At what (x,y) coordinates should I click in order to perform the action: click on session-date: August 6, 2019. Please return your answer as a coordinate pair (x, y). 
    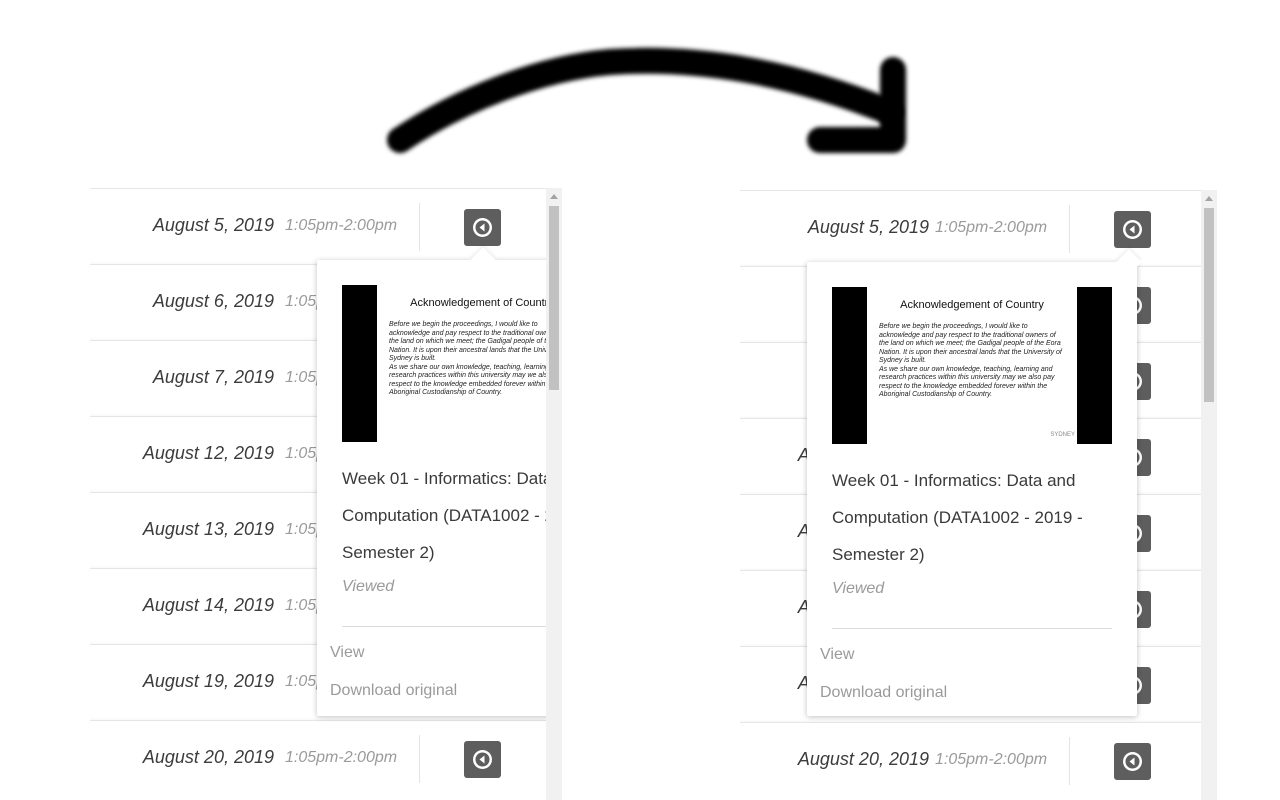
    Looking at the image, I should click on (213, 301).